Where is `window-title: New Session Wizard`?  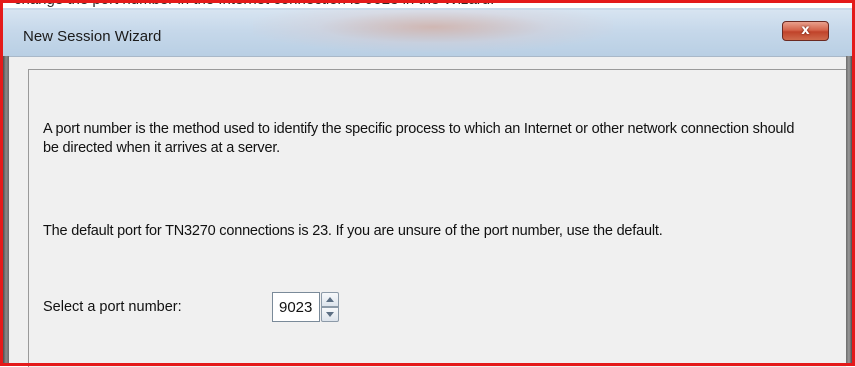 window-title: New Session Wizard is located at coordinates (92, 36).